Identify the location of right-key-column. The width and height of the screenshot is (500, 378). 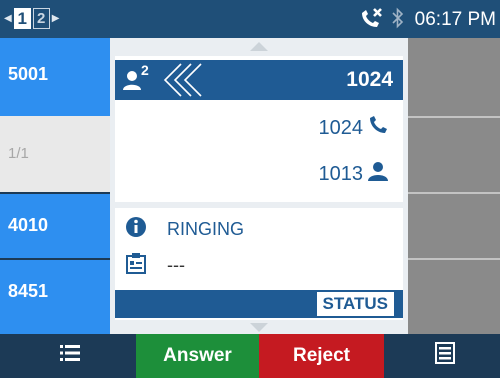
(454, 186).